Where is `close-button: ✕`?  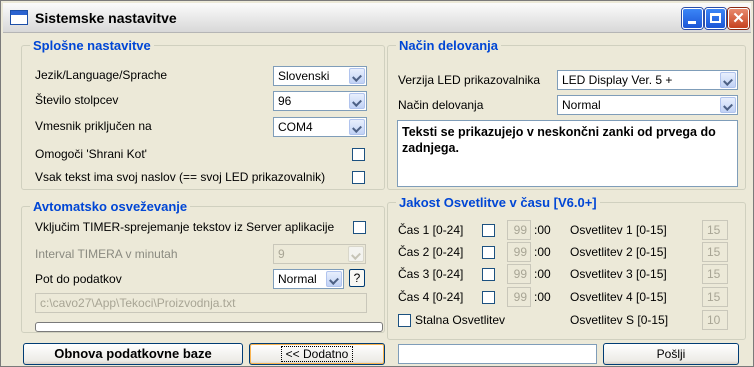
close-button: ✕ is located at coordinates (738, 18).